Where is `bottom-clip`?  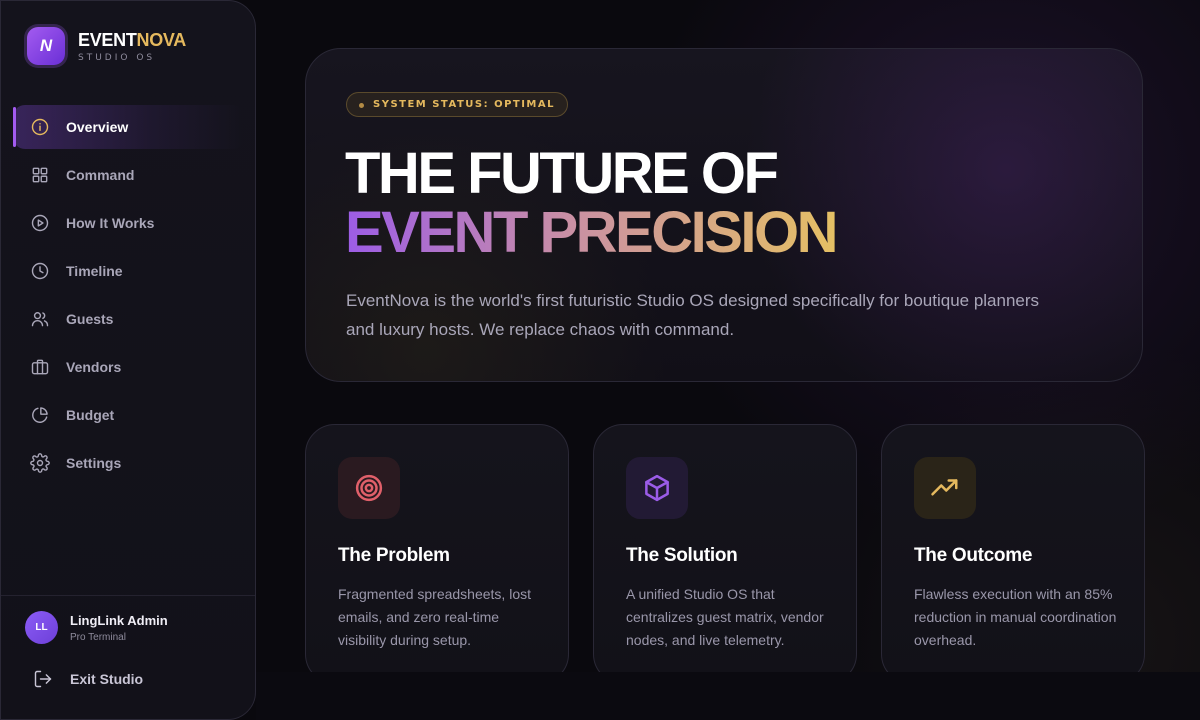 bottom-clip is located at coordinates (728, 696).